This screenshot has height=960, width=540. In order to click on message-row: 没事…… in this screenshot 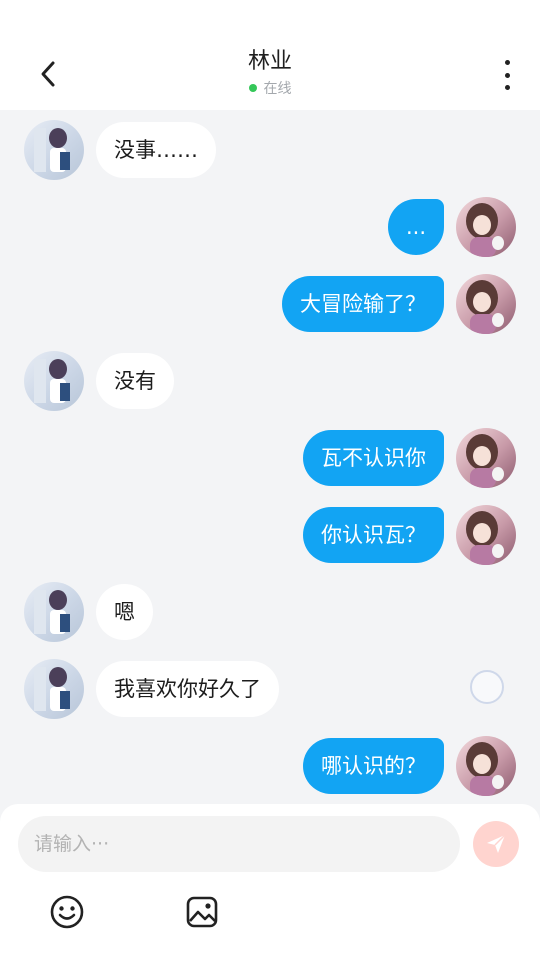, I will do `click(270, 149)`.